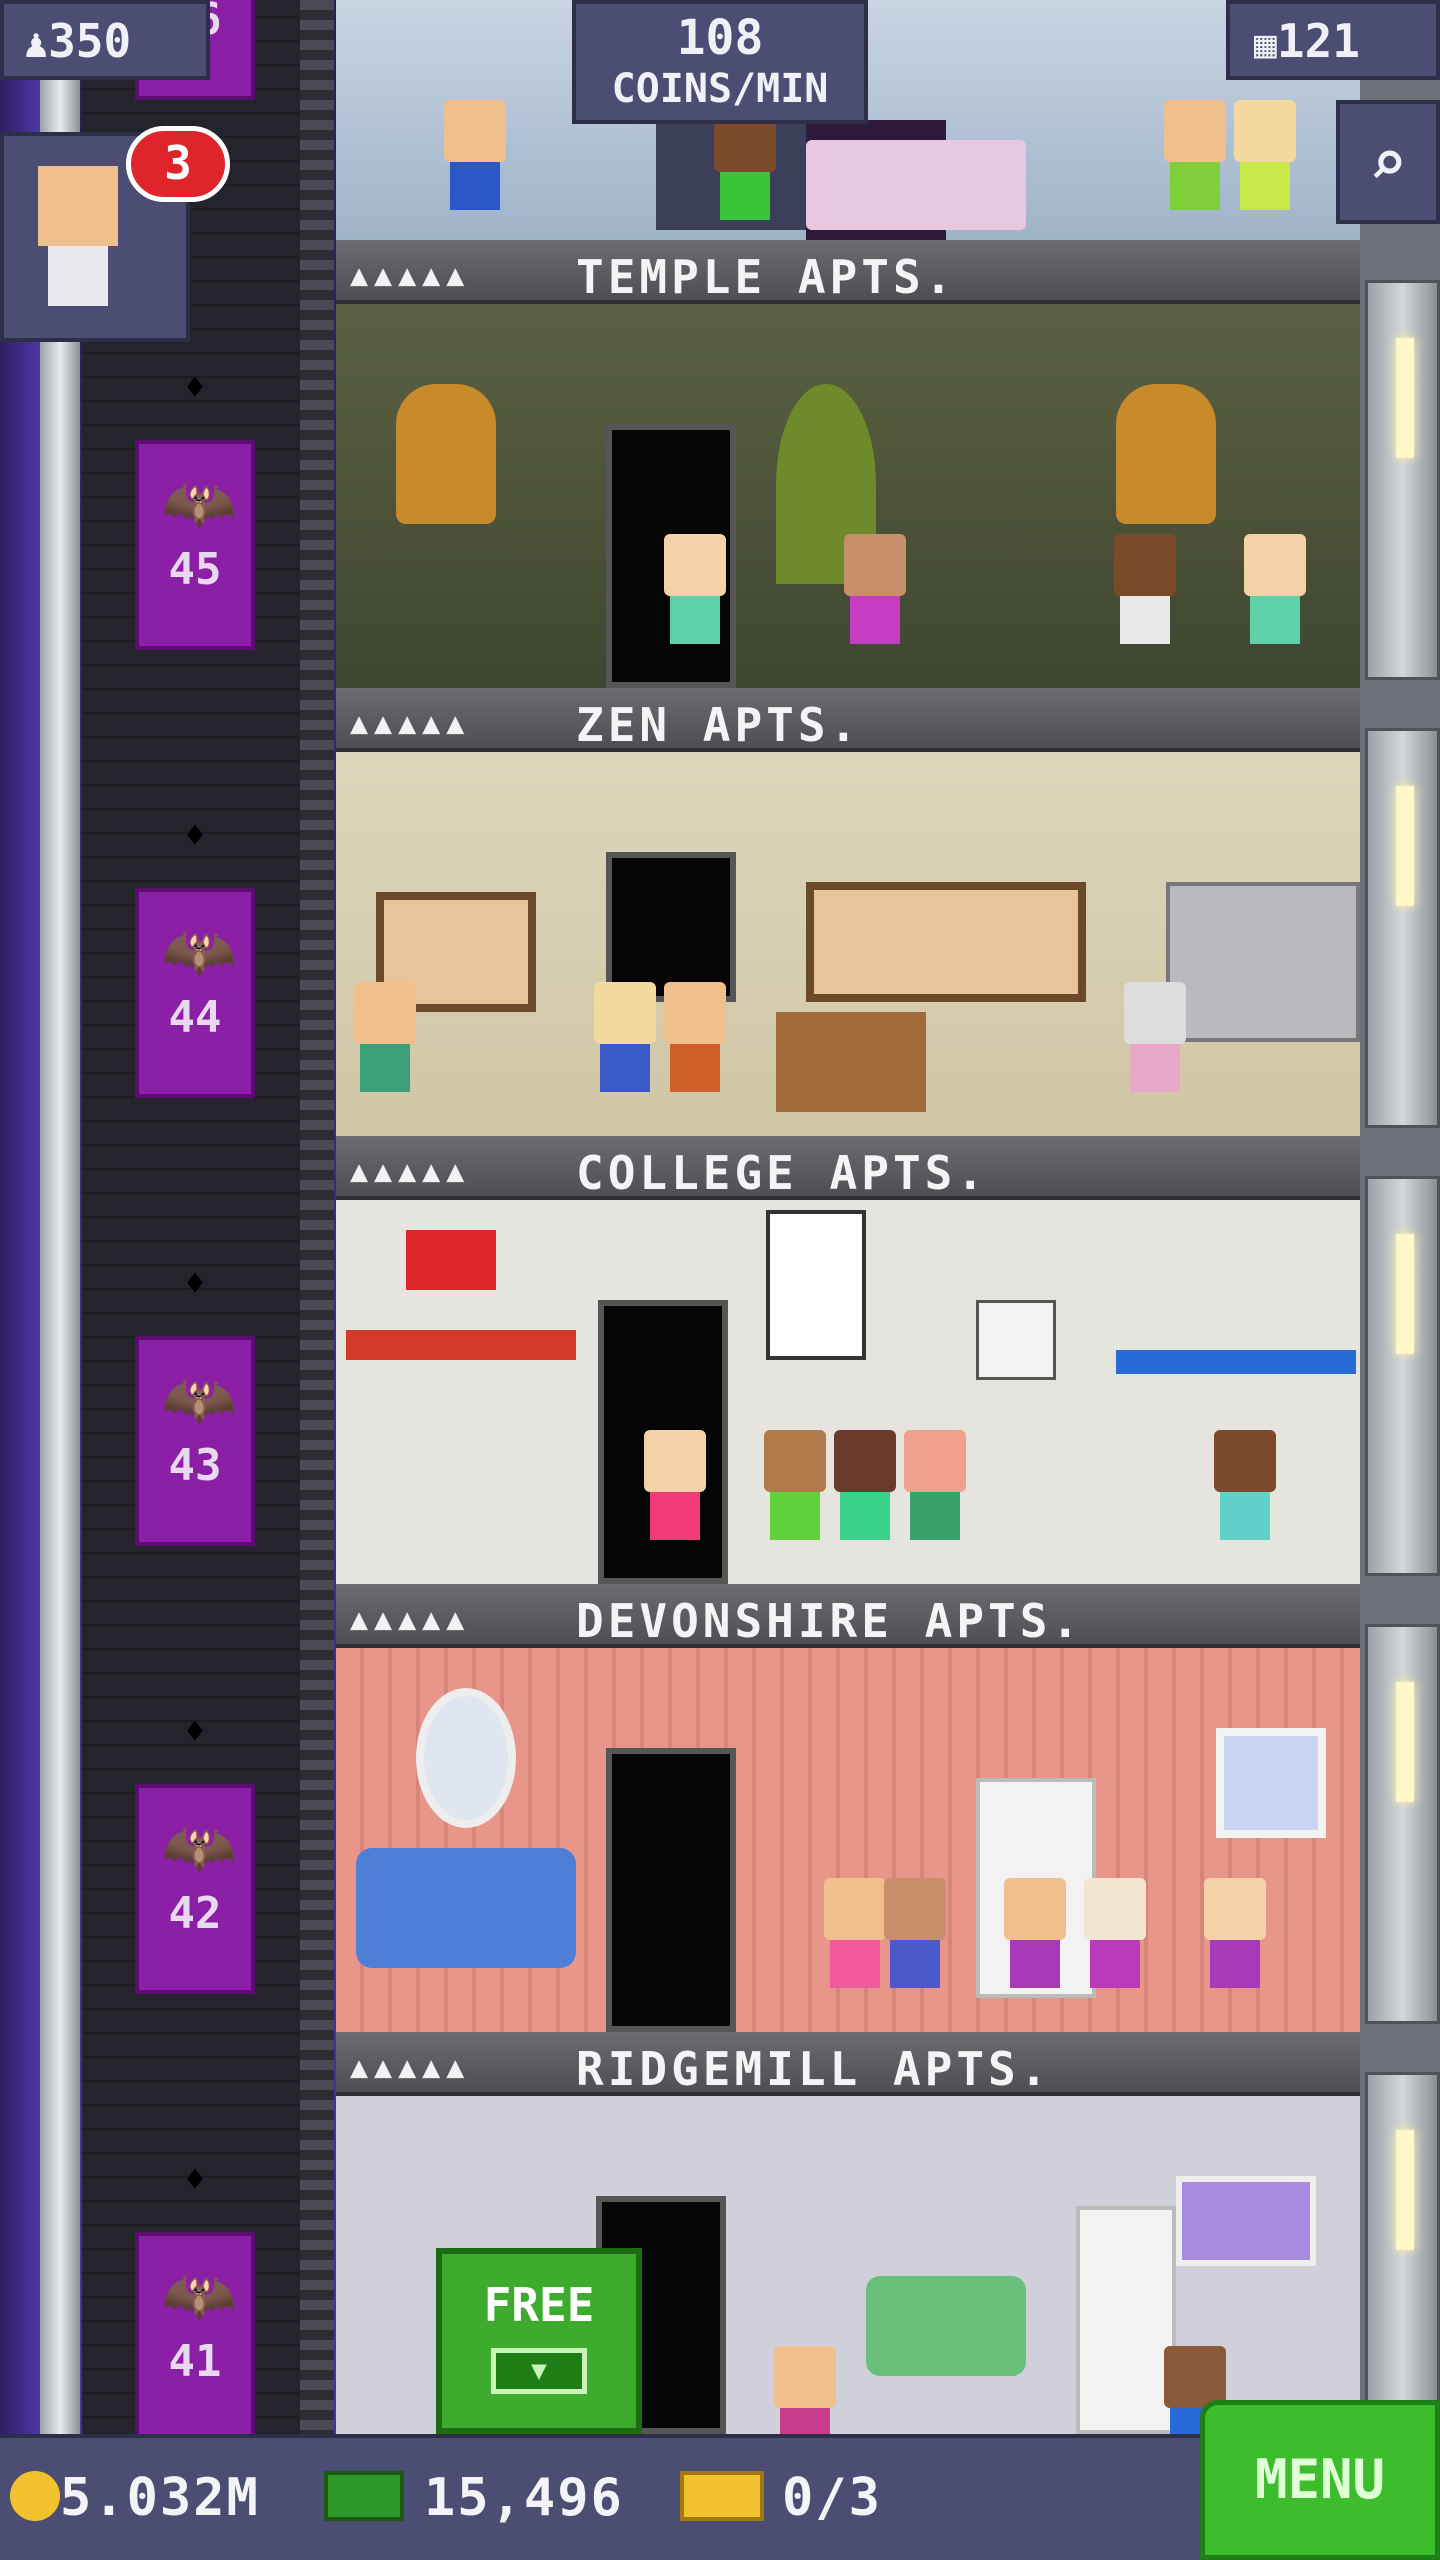 This screenshot has width=1440, height=2560. I want to click on coins-display: 5.032M, so click(135, 2498).